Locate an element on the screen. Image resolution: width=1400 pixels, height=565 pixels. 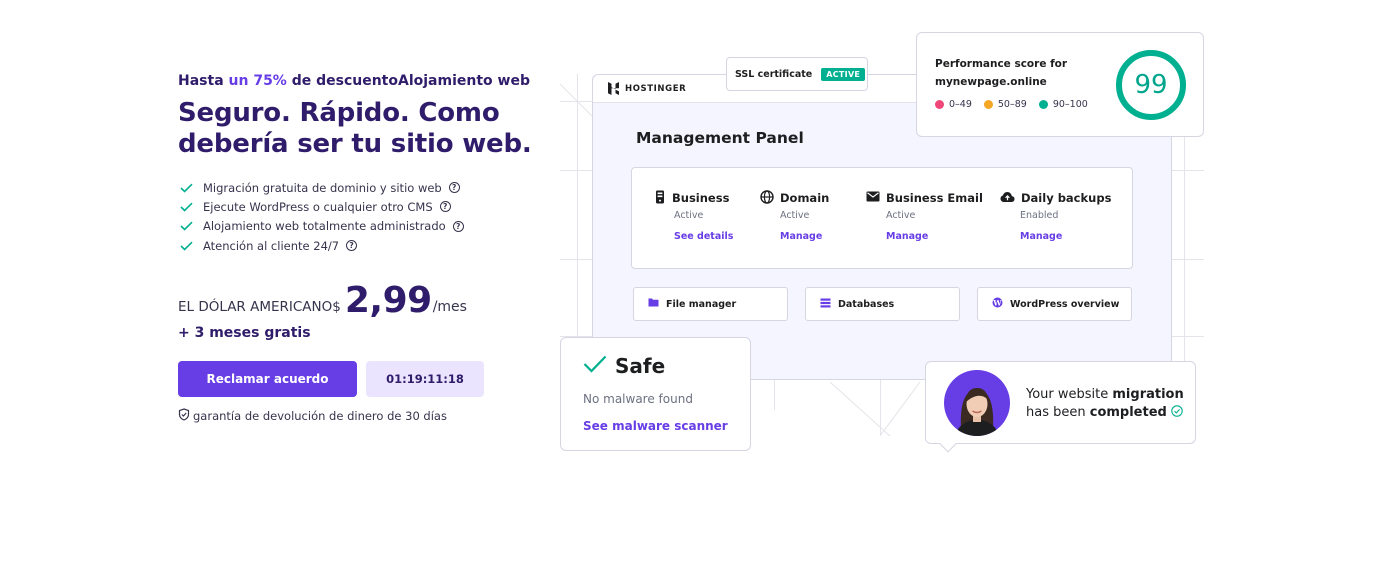
headline-line-2: debería ser tu sitio web. is located at coordinates (355, 144).